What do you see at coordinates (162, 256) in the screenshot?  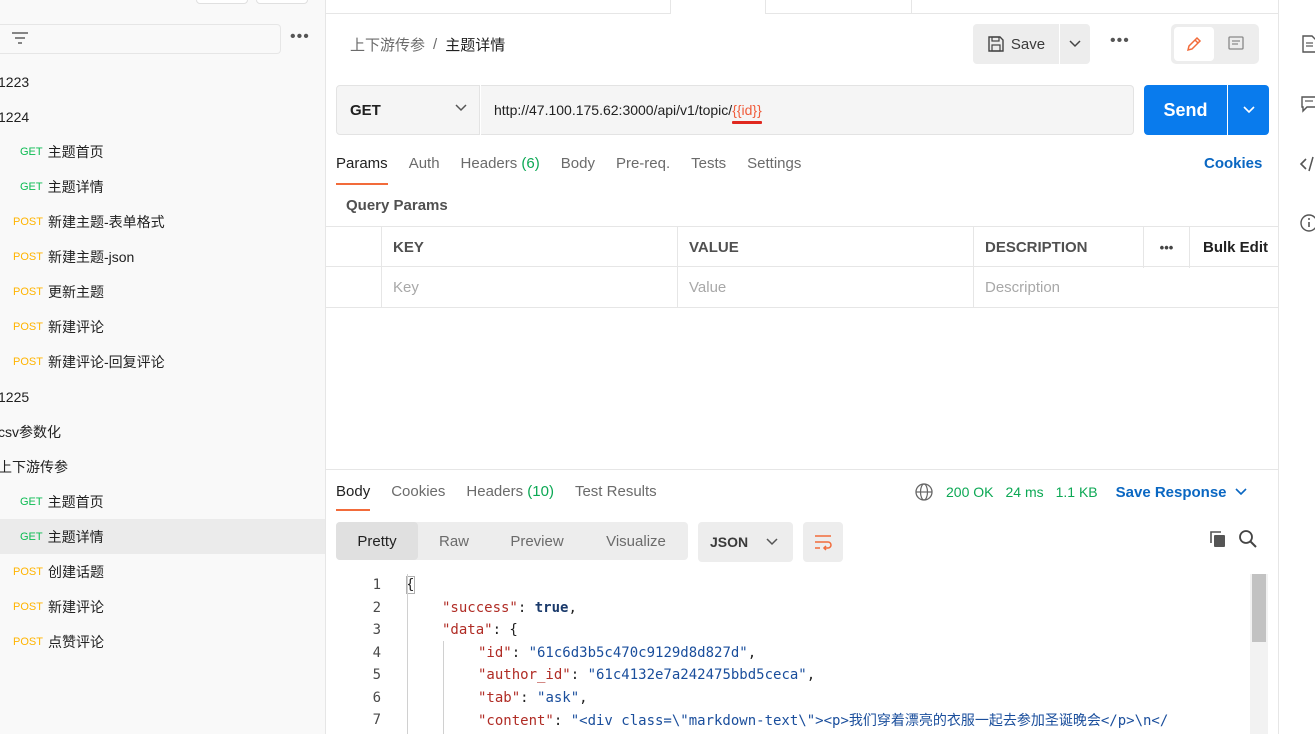 I see `request-item: POST 新建主题-json` at bounding box center [162, 256].